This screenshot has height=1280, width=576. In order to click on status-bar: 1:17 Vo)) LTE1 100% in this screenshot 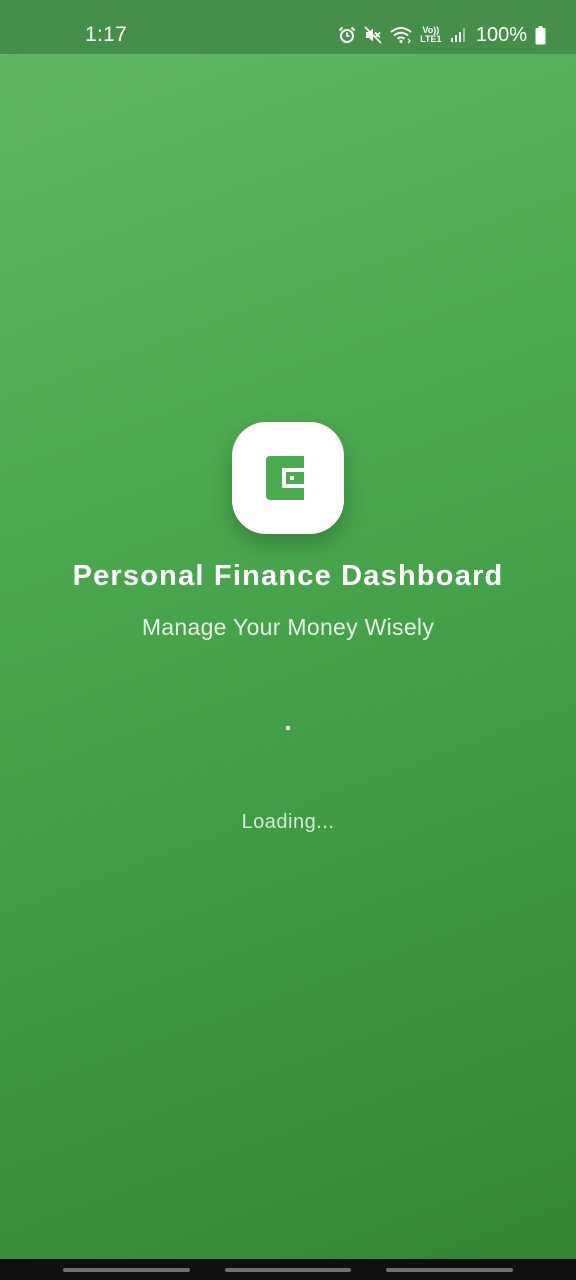, I will do `click(288, 27)`.